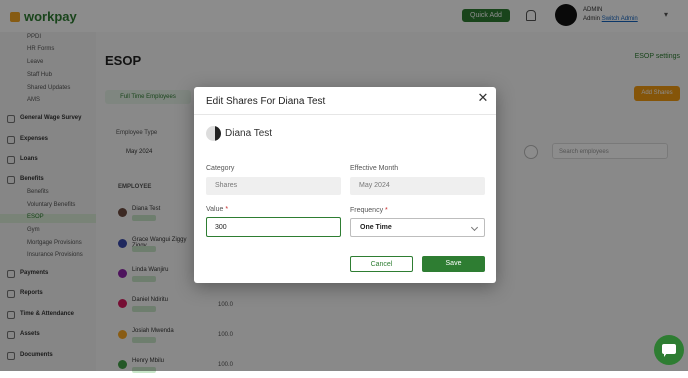  I want to click on category-field: Shares, so click(273, 186).